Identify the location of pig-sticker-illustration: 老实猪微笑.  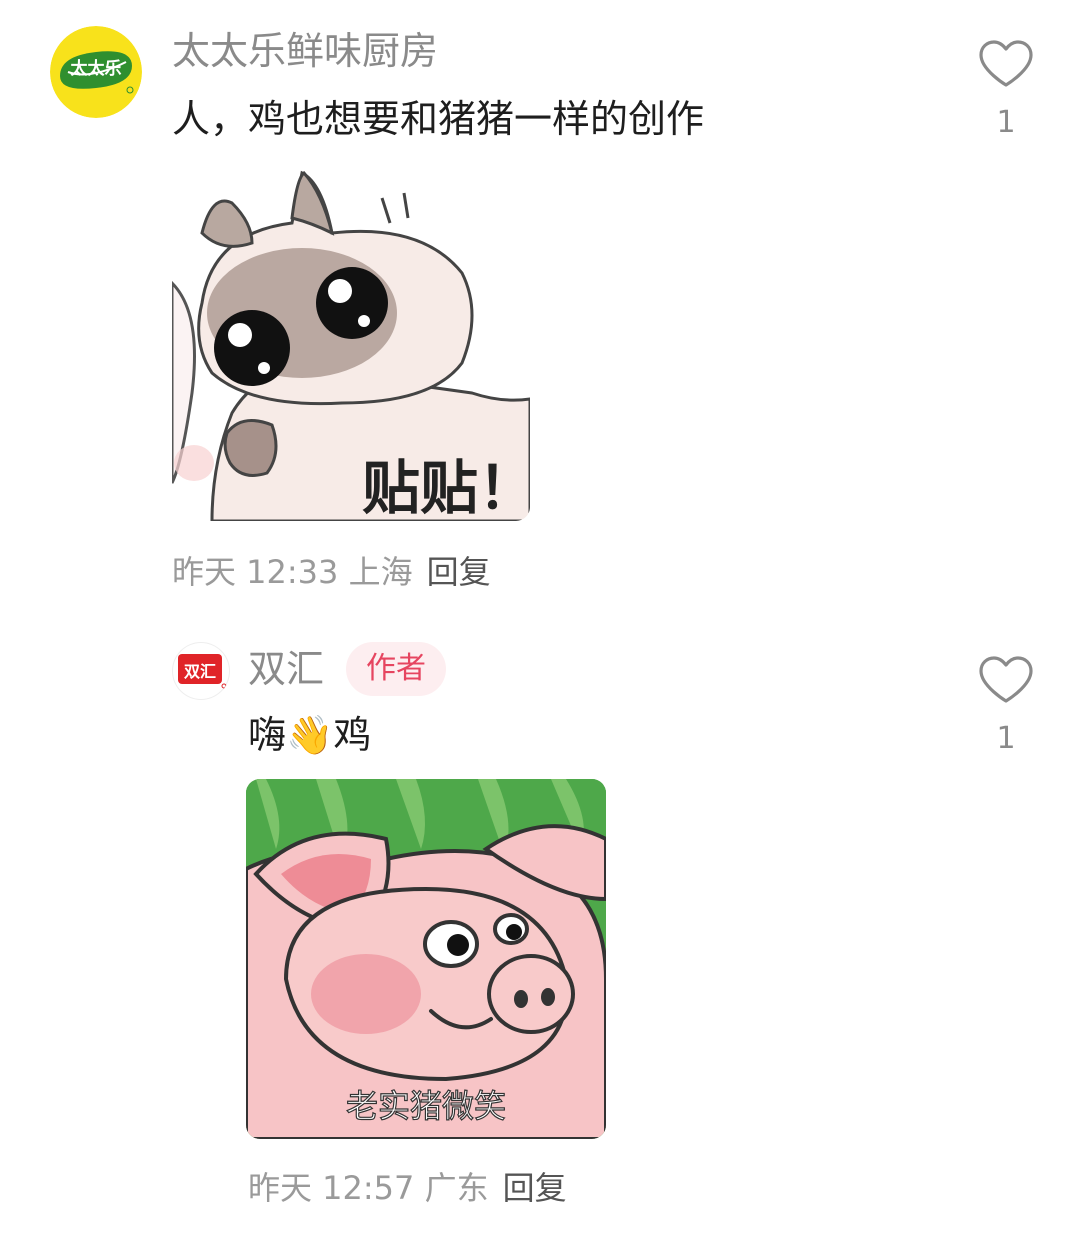
(426, 959).